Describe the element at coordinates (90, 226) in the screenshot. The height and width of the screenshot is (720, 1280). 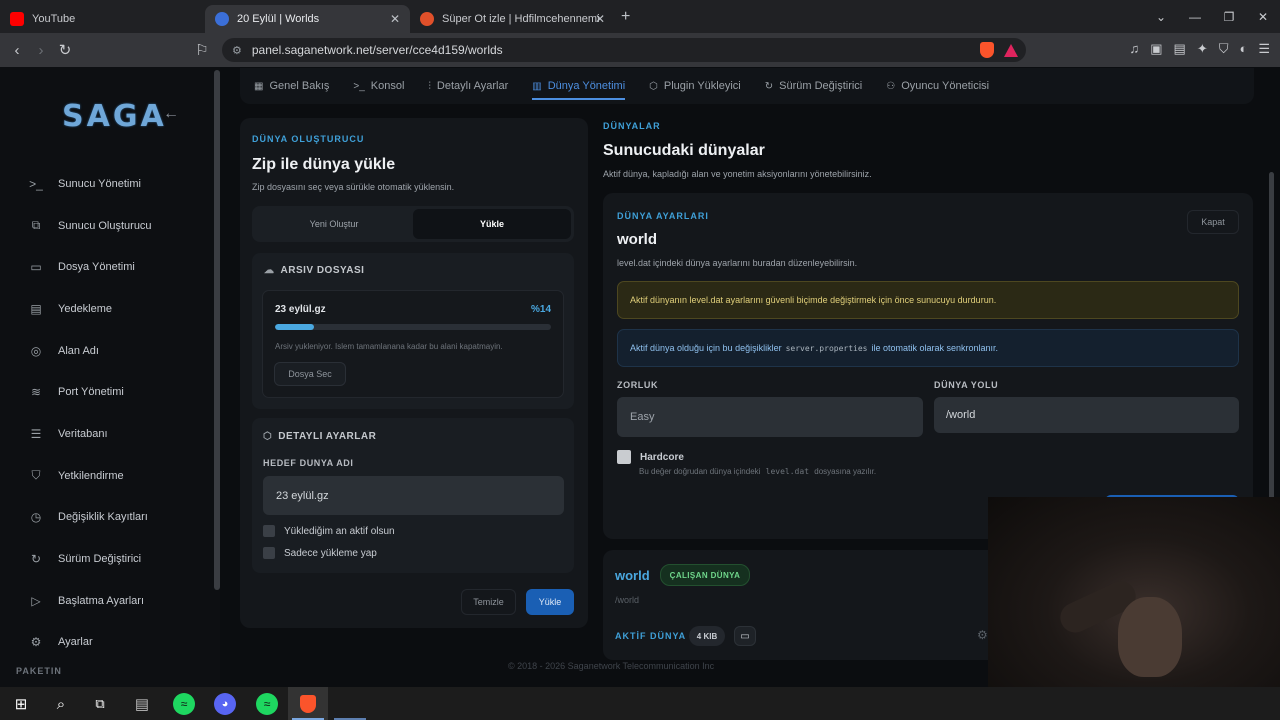
I see `sidebar-item-sunucu-olusturucu: ⧉ Sunucu Oluşturucu` at that location.